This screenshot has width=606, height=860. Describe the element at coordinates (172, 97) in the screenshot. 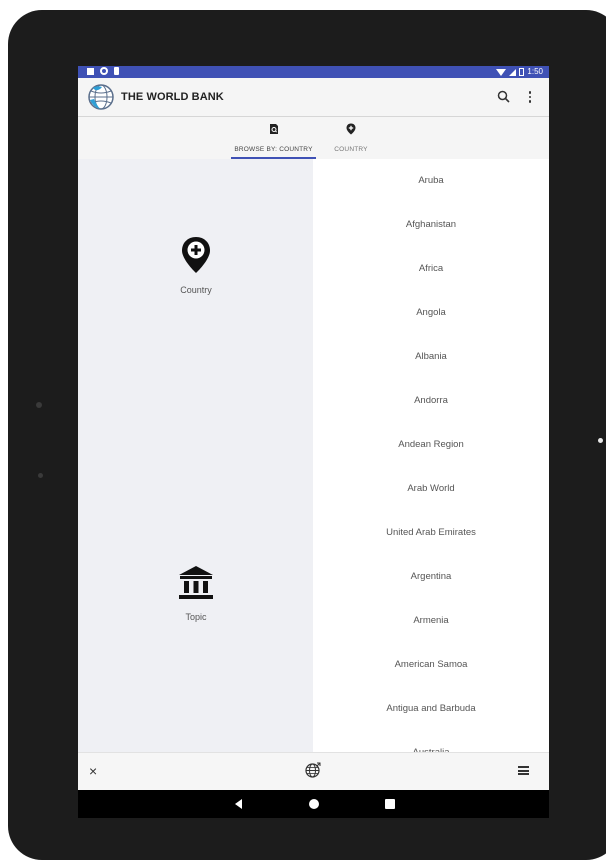

I see `app-title: THE WORLD BANK` at that location.